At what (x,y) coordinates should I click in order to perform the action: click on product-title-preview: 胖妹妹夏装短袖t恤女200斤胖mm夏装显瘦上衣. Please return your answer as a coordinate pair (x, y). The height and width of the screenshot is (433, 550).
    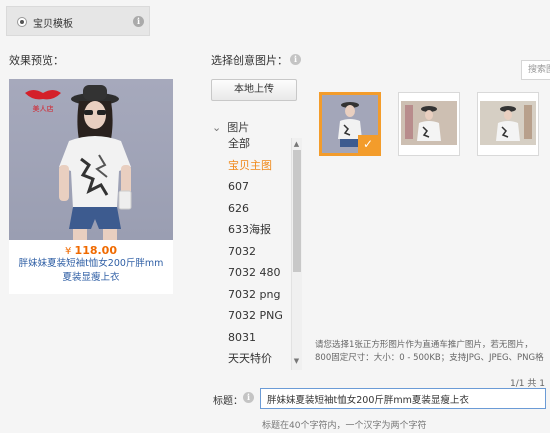
    Looking at the image, I should click on (91, 271).